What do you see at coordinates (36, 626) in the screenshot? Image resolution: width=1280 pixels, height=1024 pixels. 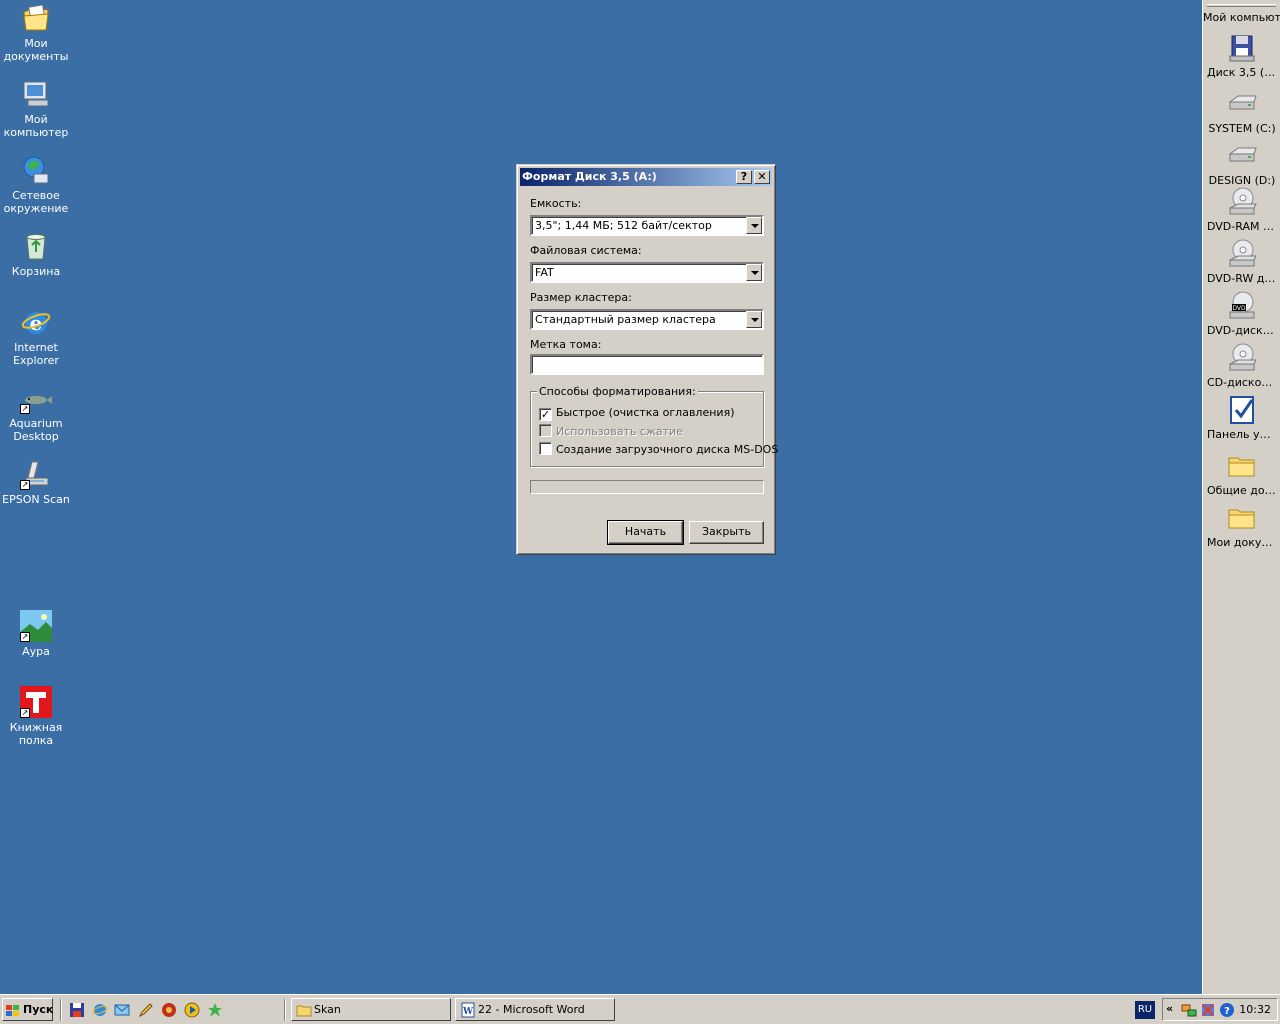 I see `aura-landscape-icon: ↗` at bounding box center [36, 626].